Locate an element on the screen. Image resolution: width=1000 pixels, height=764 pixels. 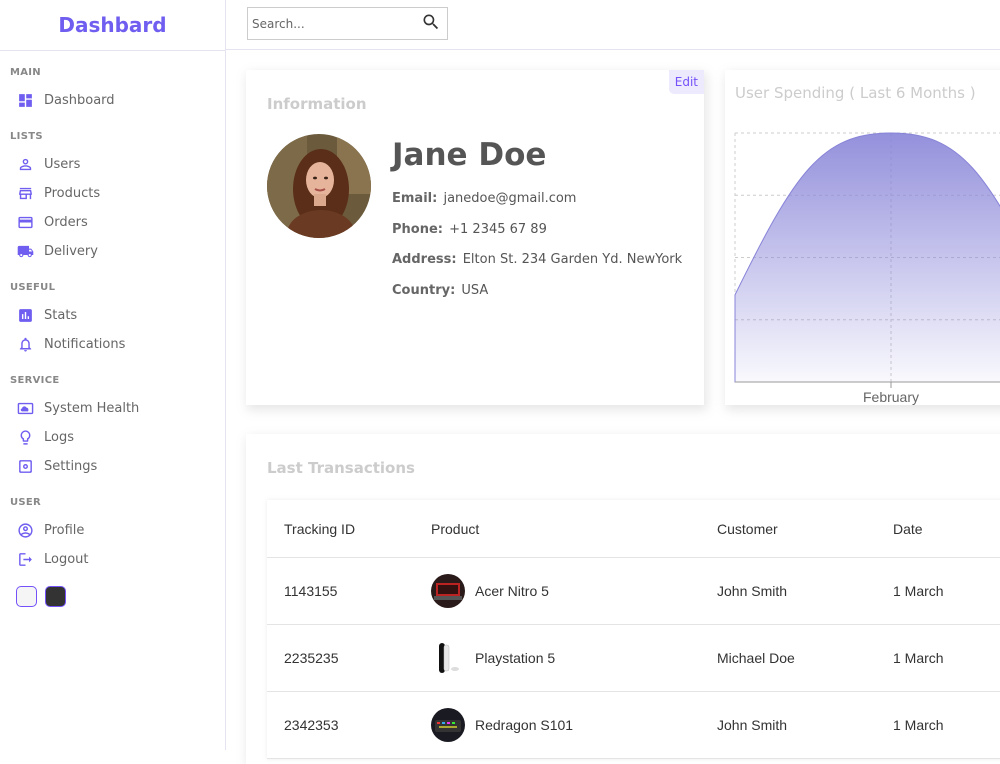
phone-label: Phone: is located at coordinates (417, 229).